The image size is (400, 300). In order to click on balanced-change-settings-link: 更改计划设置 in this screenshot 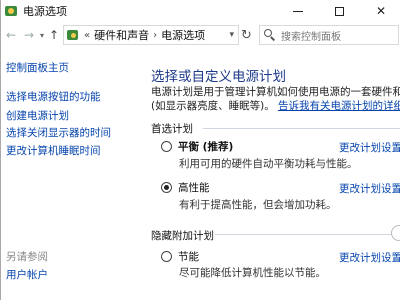, I will do `click(369, 147)`.